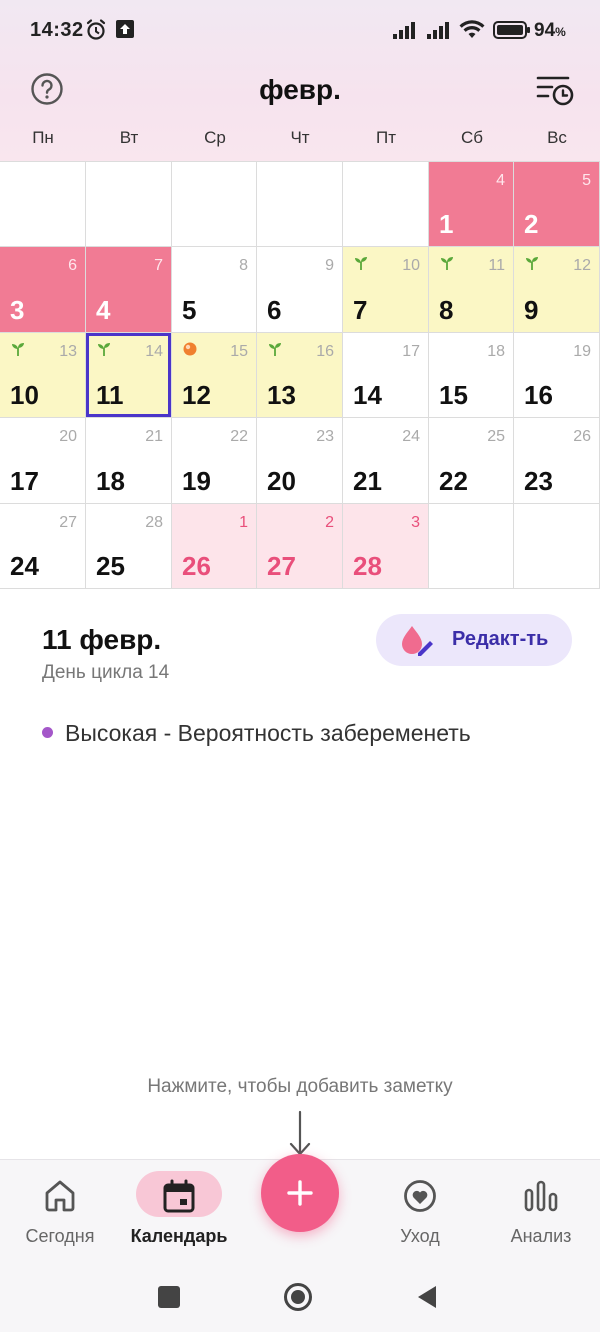 The height and width of the screenshot is (1332, 600). What do you see at coordinates (243, 265) in the screenshot?
I see `cycle-day-number: 8` at bounding box center [243, 265].